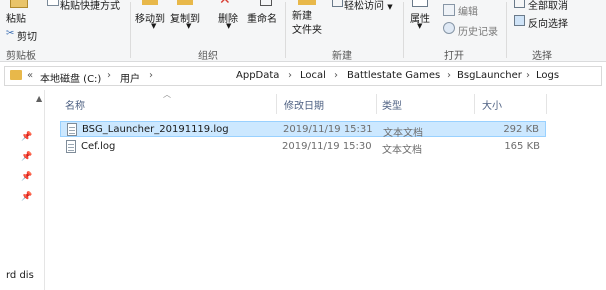 The height and width of the screenshot is (290, 606). Describe the element at coordinates (342, 56) in the screenshot. I see `new-group-label: 新建` at that location.